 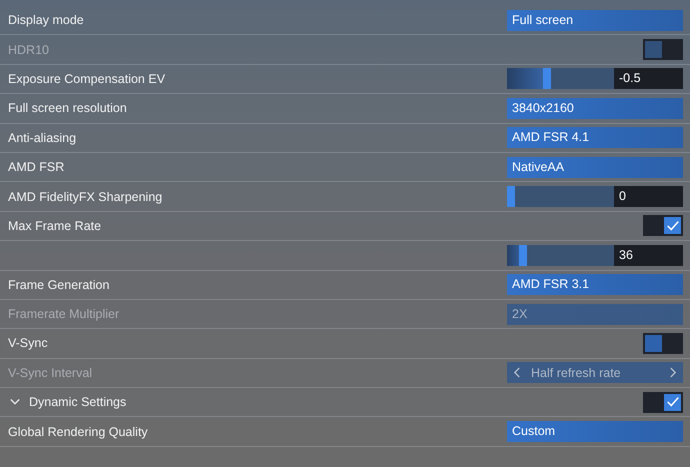 What do you see at coordinates (42, 137) in the screenshot?
I see `setting-label: Anti-aliasing` at bounding box center [42, 137].